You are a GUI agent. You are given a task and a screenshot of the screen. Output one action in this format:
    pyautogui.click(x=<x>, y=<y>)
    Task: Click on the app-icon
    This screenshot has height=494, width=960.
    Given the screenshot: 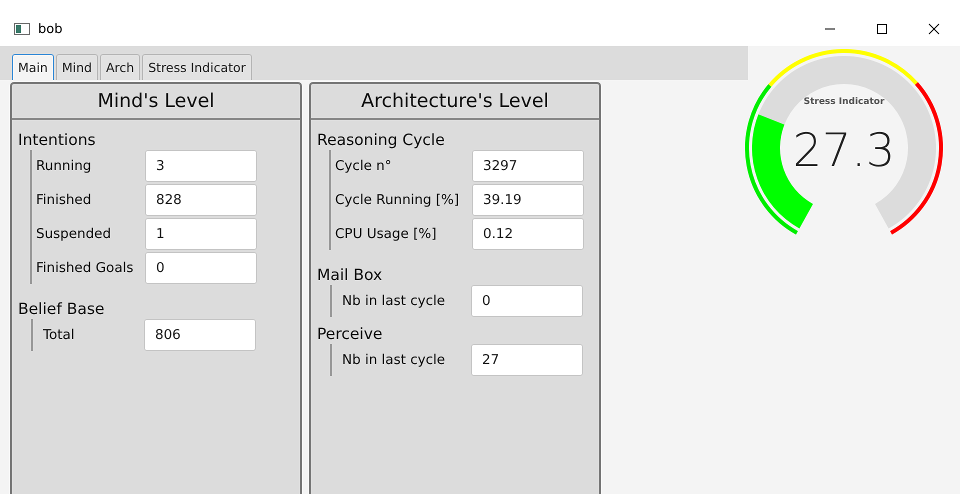 What is the action you would take?
    pyautogui.click(x=22, y=29)
    